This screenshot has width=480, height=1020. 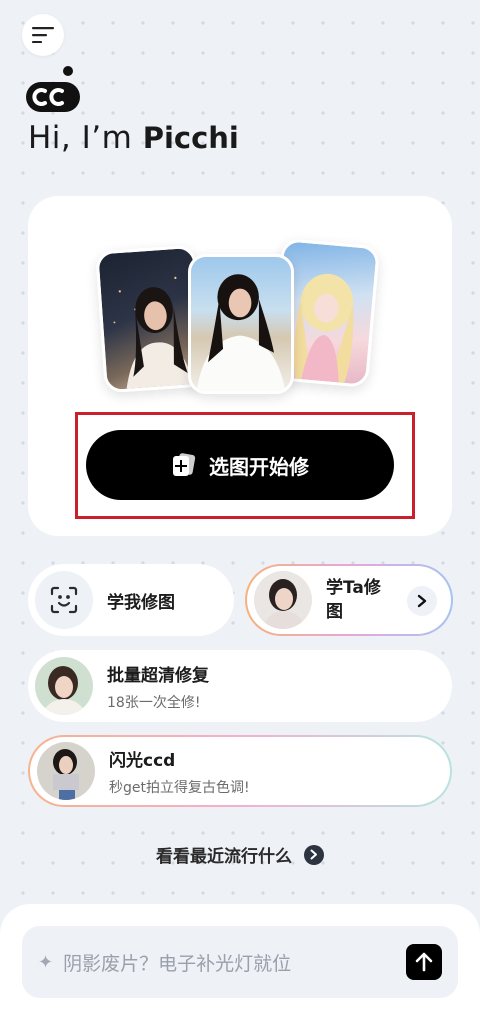 I want to click on learn-me-title: 学我修图, so click(x=141, y=602).